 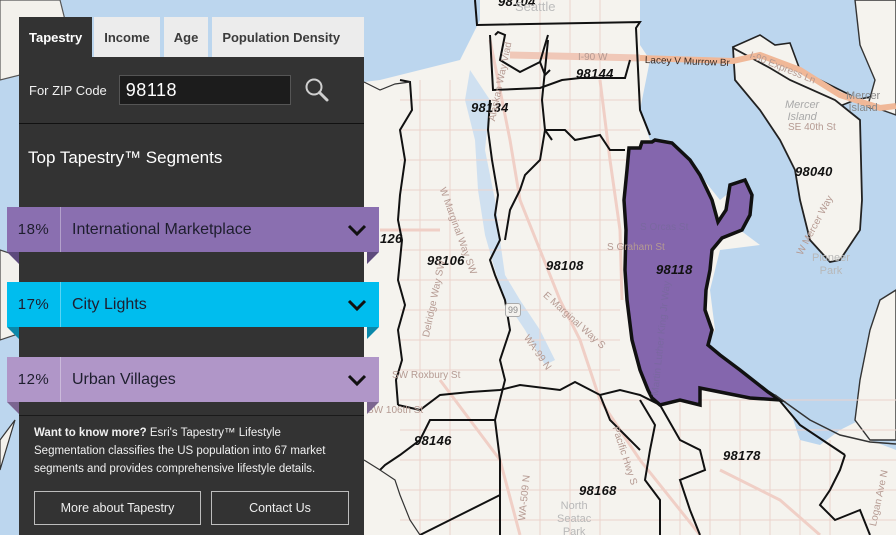 What do you see at coordinates (34, 379) in the screenshot?
I see `segment-percent: 12%` at bounding box center [34, 379].